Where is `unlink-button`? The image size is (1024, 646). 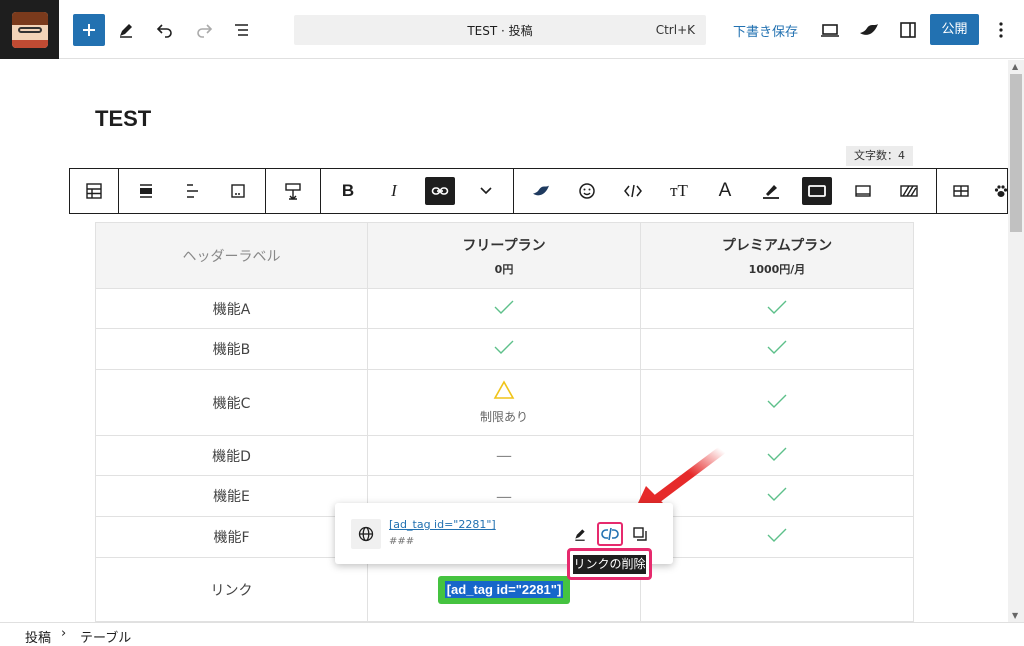 unlink-button is located at coordinates (610, 534).